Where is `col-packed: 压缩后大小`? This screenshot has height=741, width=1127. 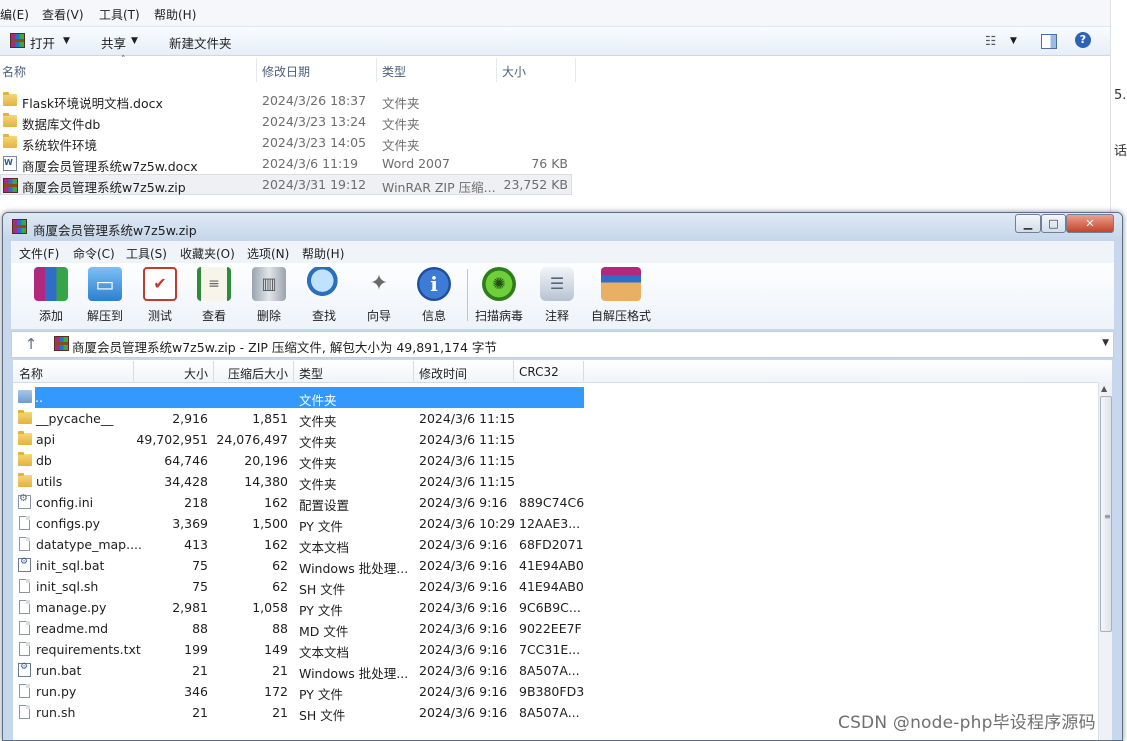
col-packed: 压缩后大小 is located at coordinates (251, 373).